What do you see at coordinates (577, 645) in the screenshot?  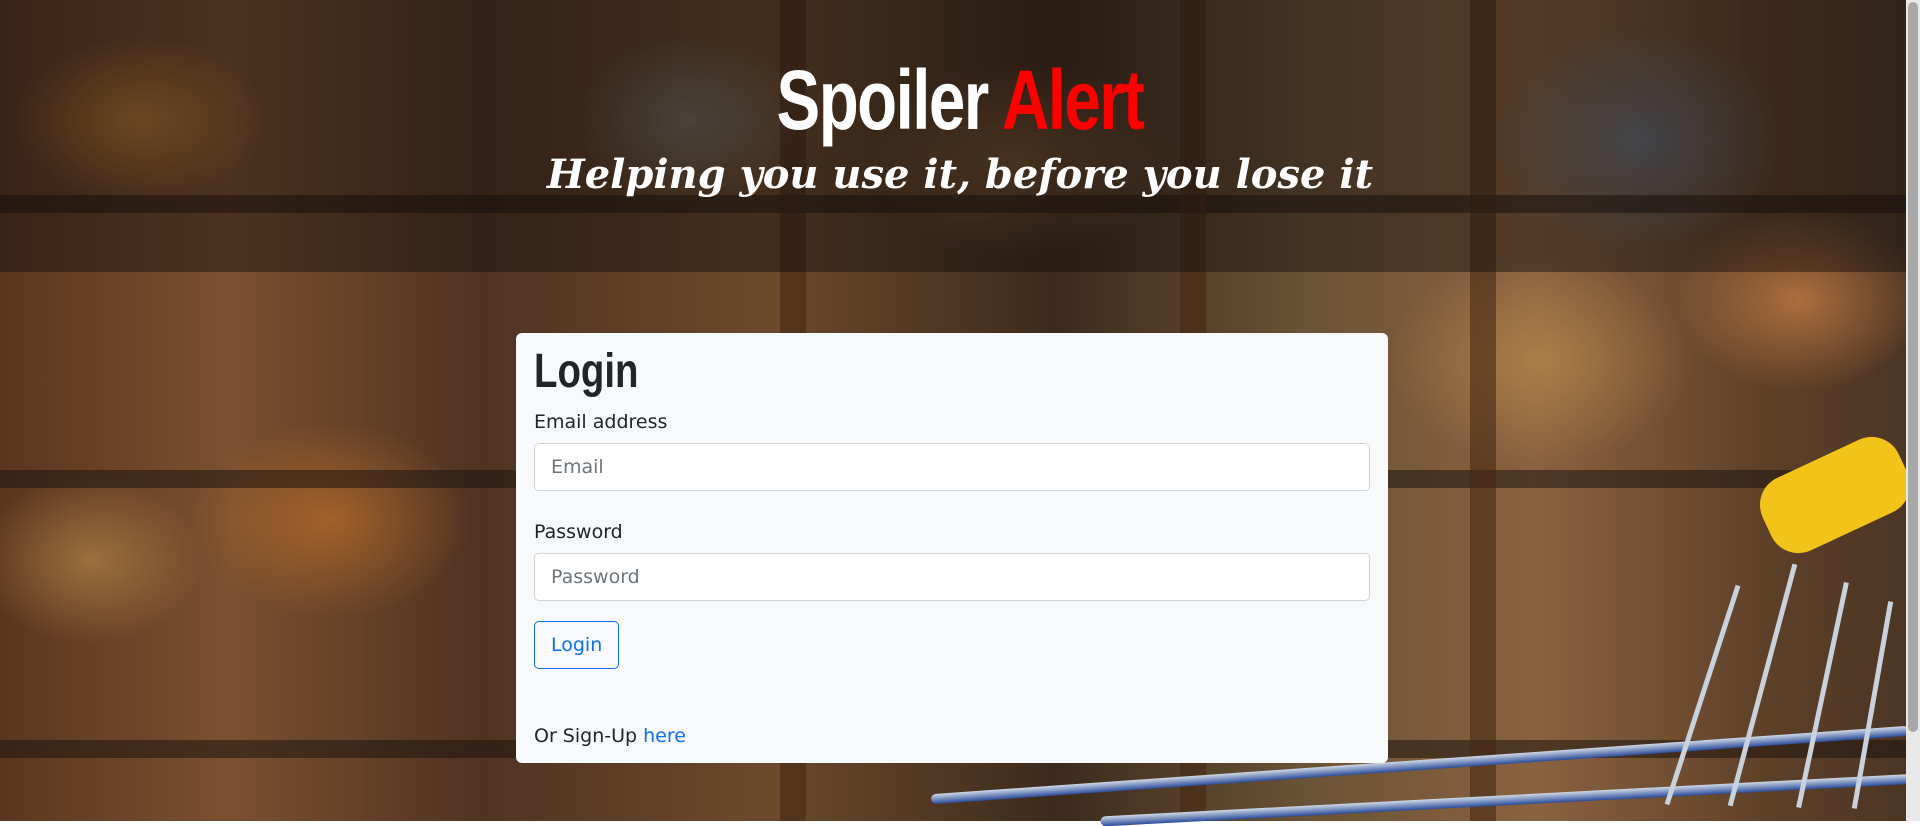 I see `login-button: Login` at bounding box center [577, 645].